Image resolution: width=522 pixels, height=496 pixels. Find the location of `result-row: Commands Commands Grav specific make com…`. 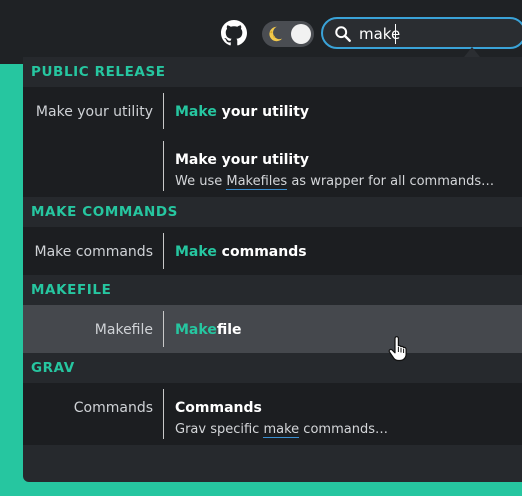

result-row: Commands Commands Grav specific make com… is located at coordinates (272, 414).